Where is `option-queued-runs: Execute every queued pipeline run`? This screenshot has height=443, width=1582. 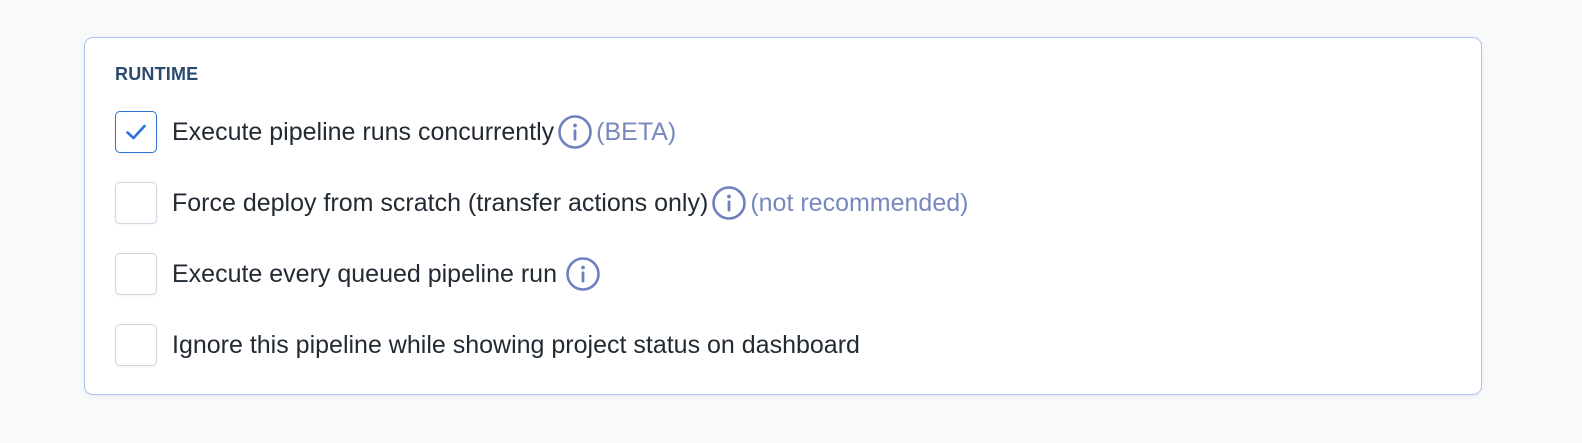 option-queued-runs: Execute every queued pipeline run is located at coordinates (358, 274).